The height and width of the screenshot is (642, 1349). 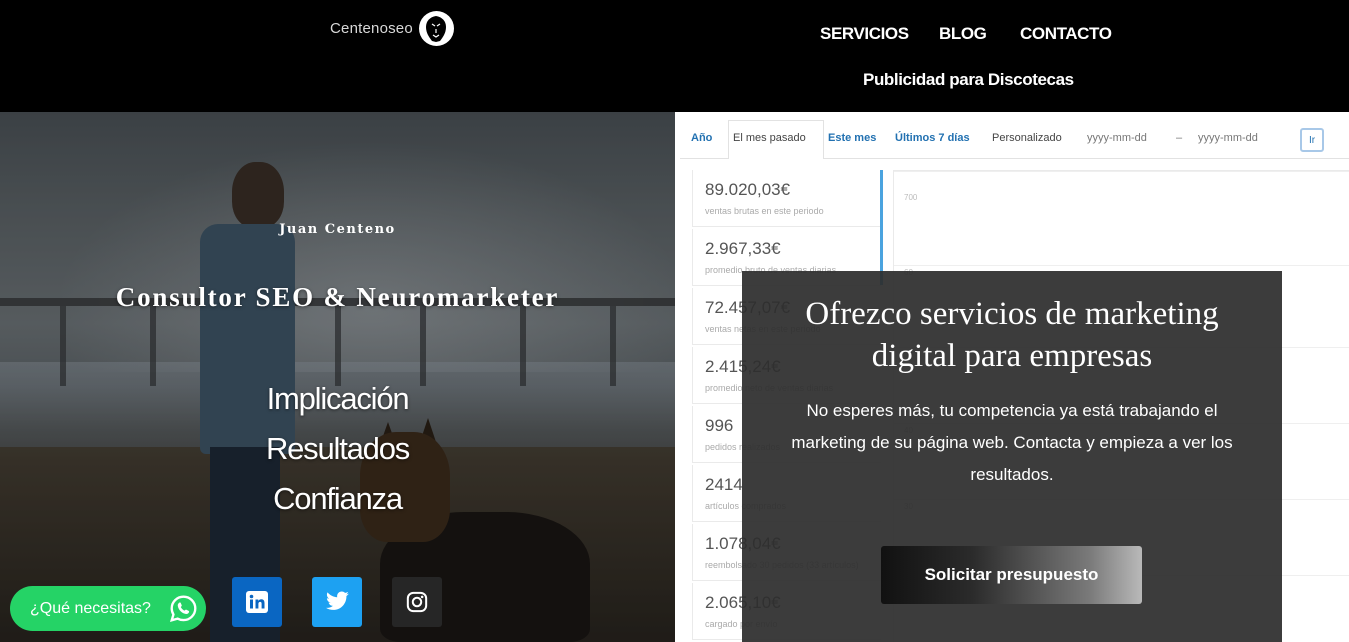 What do you see at coordinates (769, 138) in the screenshot?
I see `tab-el-mes-pasado: El mes pasado` at bounding box center [769, 138].